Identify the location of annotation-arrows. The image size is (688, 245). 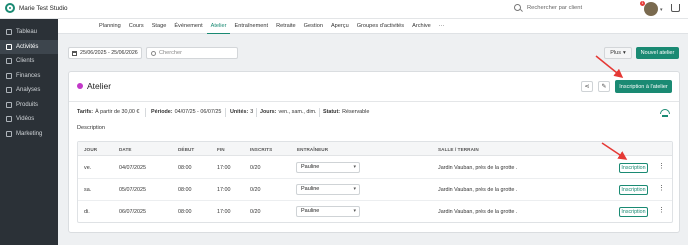
(611, 107).